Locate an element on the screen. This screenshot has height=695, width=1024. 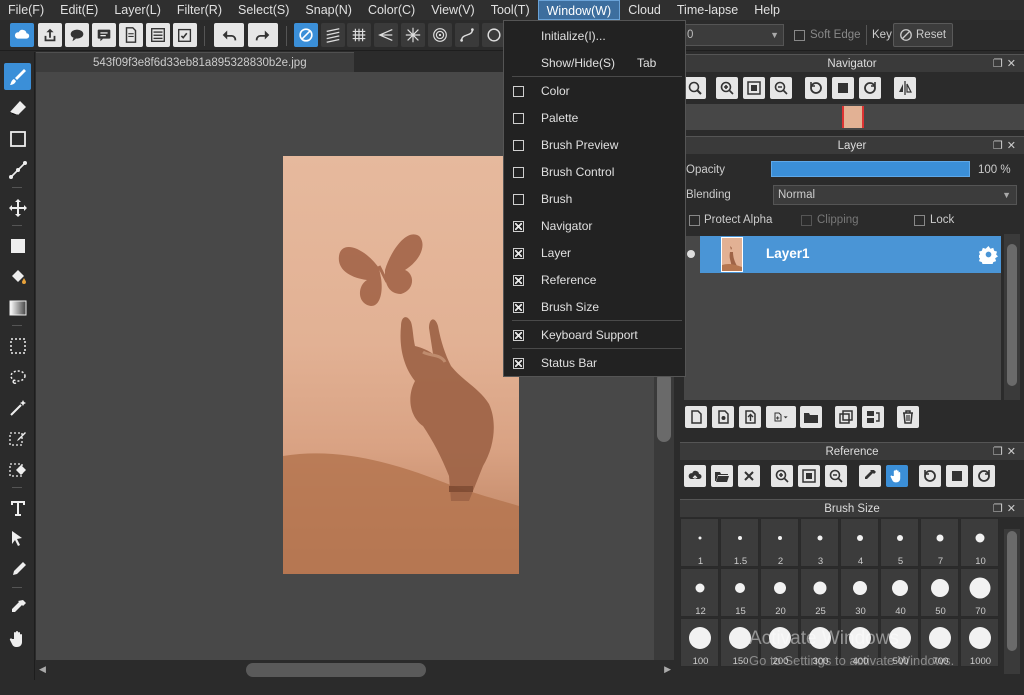
brush-size-cell: 15 is located at coordinates (739, 592).